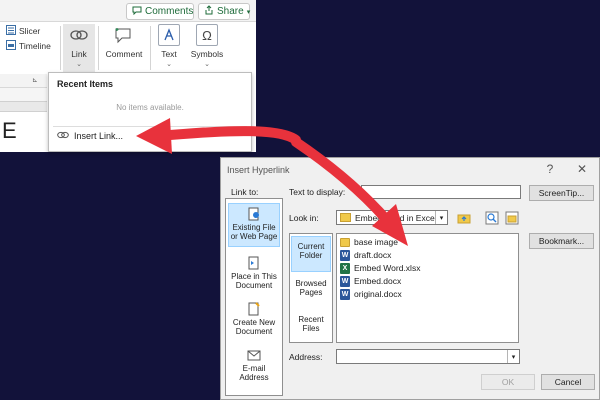 The image size is (600, 400). What do you see at coordinates (9, 130) in the screenshot?
I see `cell-text: E` at bounding box center [9, 130].